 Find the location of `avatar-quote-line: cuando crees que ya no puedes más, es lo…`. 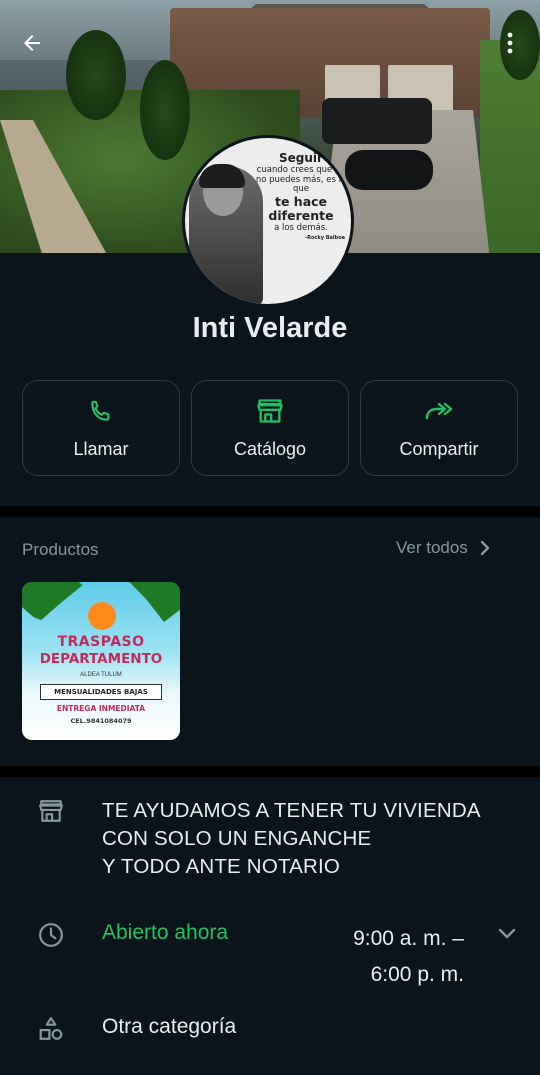

avatar-quote-line: cuando crees que ya no puedes más, es lo… is located at coordinates (301, 179).